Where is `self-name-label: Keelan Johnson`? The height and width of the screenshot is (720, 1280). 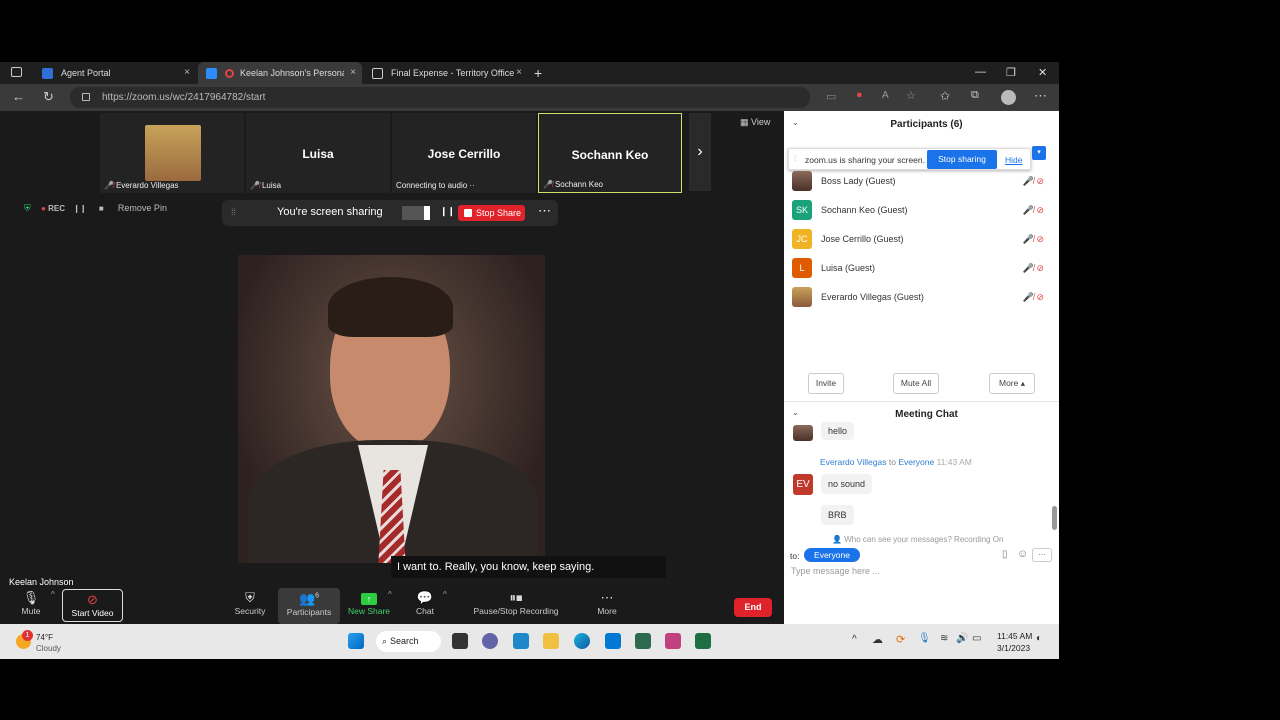 self-name-label: Keelan Johnson is located at coordinates (41, 582).